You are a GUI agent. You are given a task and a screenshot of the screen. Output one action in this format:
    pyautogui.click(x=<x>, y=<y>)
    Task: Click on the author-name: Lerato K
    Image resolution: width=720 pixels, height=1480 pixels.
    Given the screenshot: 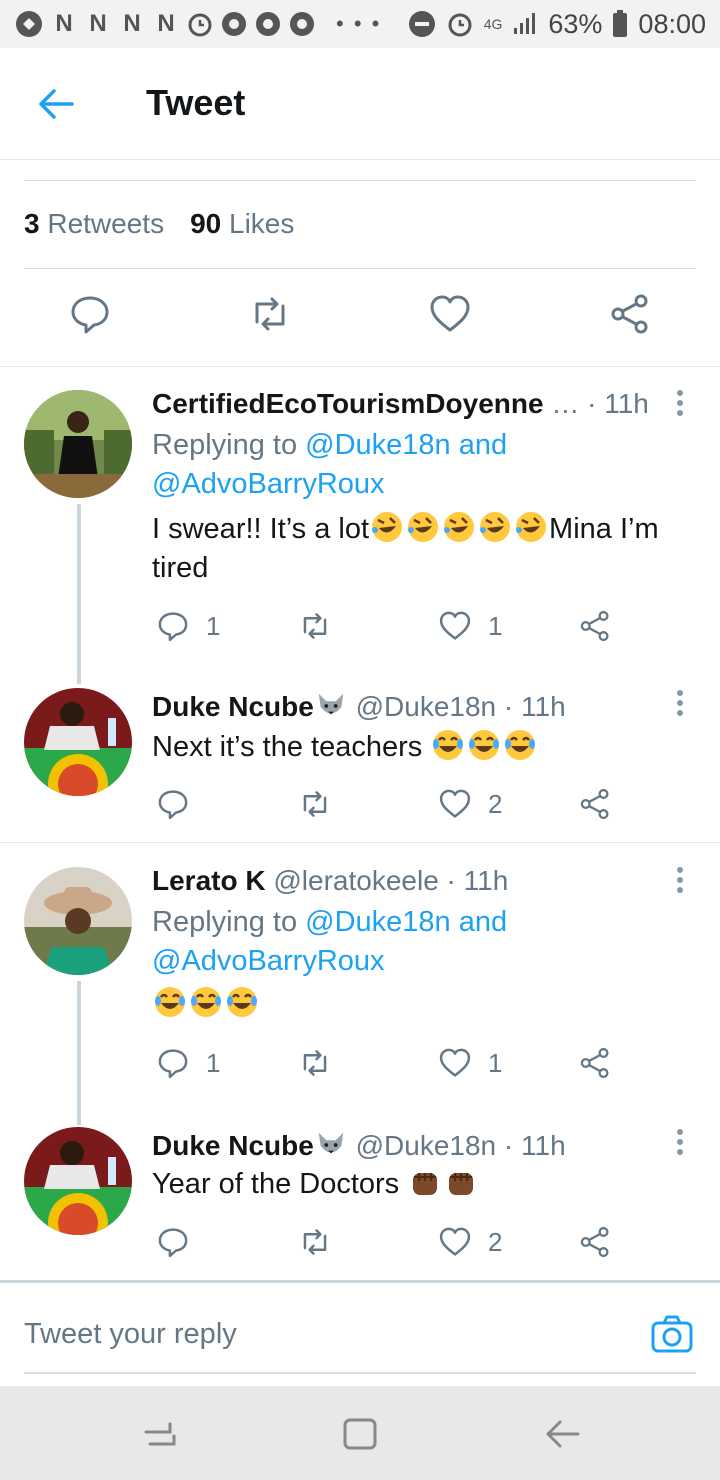 What is the action you would take?
    pyautogui.click(x=209, y=880)
    